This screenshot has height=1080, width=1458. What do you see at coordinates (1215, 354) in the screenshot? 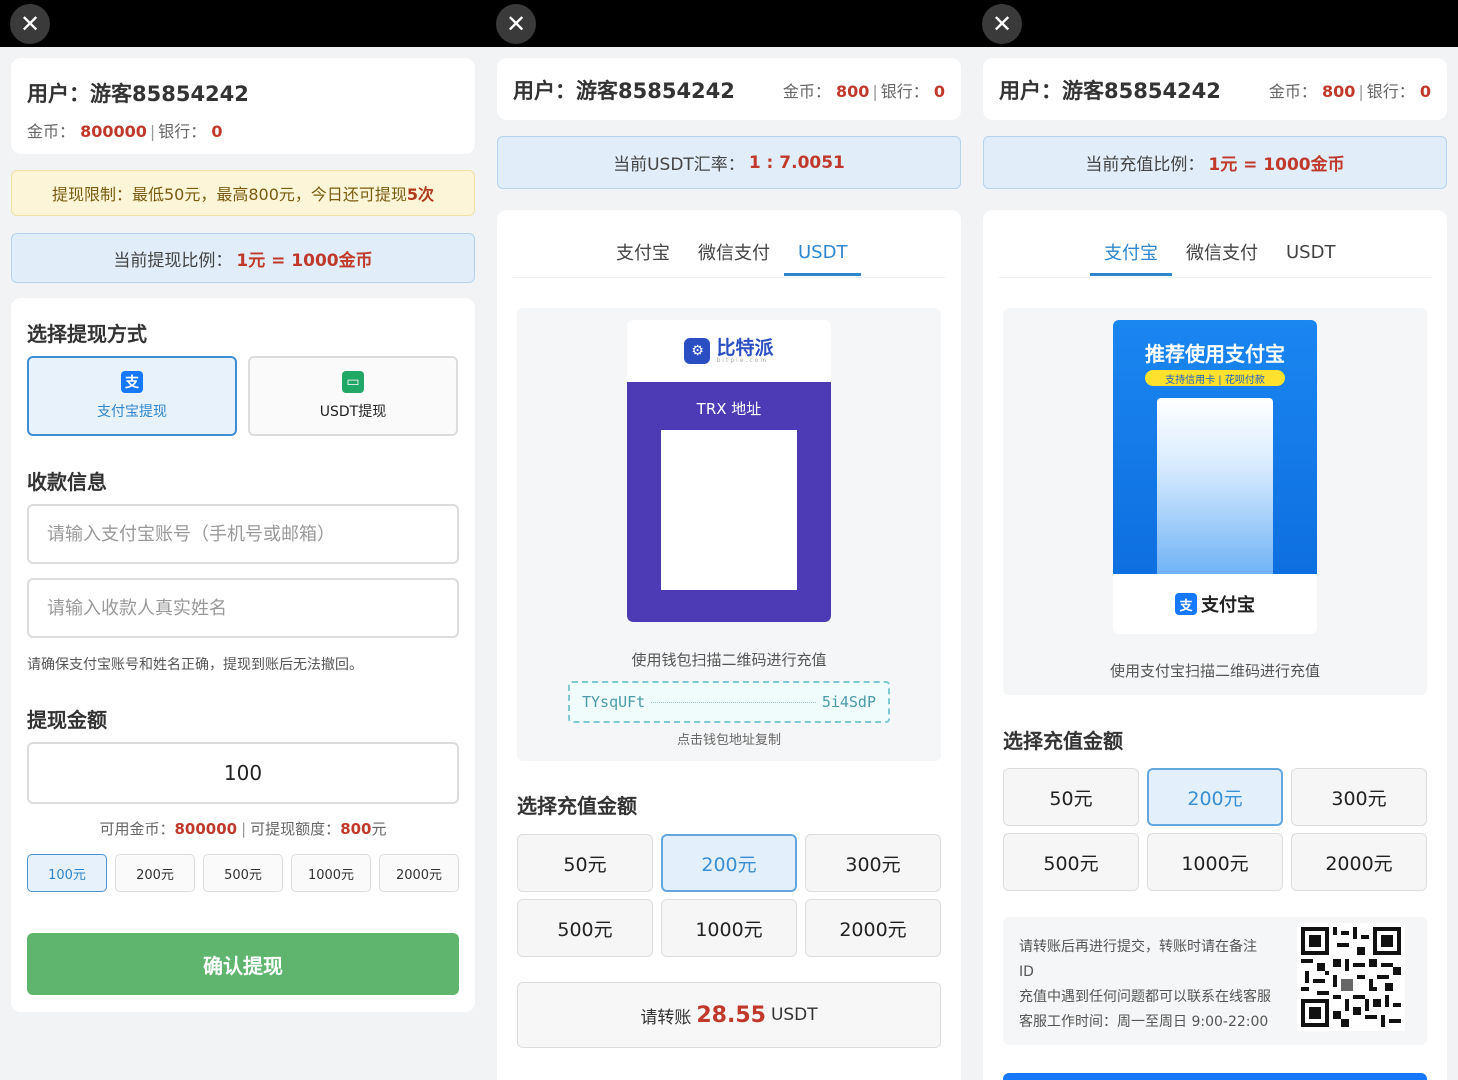
I see `promo-title: 推荐使用支付宝` at bounding box center [1215, 354].